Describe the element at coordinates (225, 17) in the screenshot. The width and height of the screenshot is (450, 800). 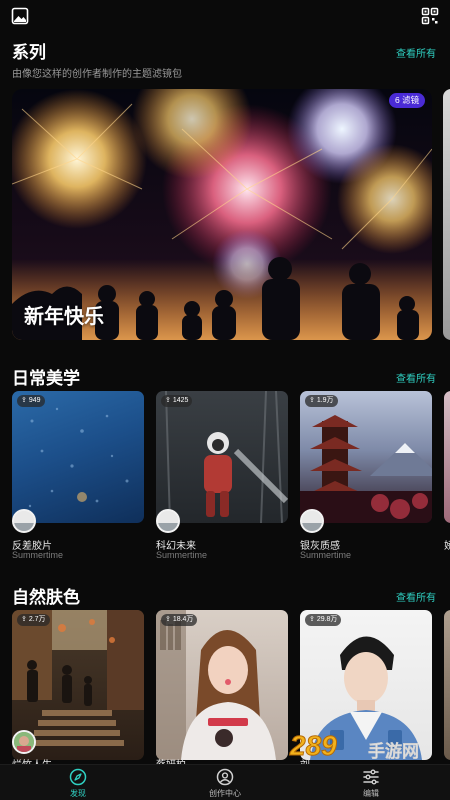
I see `top-bar` at that location.